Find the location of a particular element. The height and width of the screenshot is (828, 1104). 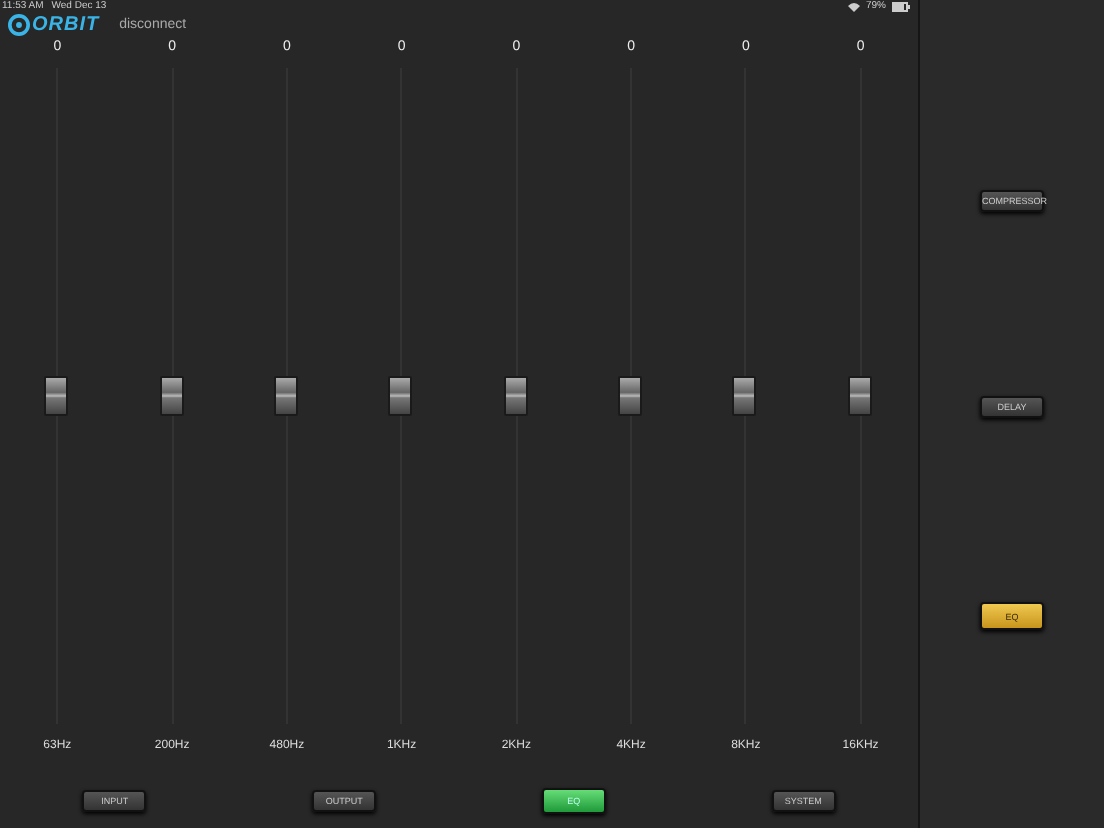

logo-icon is located at coordinates (19, 24).